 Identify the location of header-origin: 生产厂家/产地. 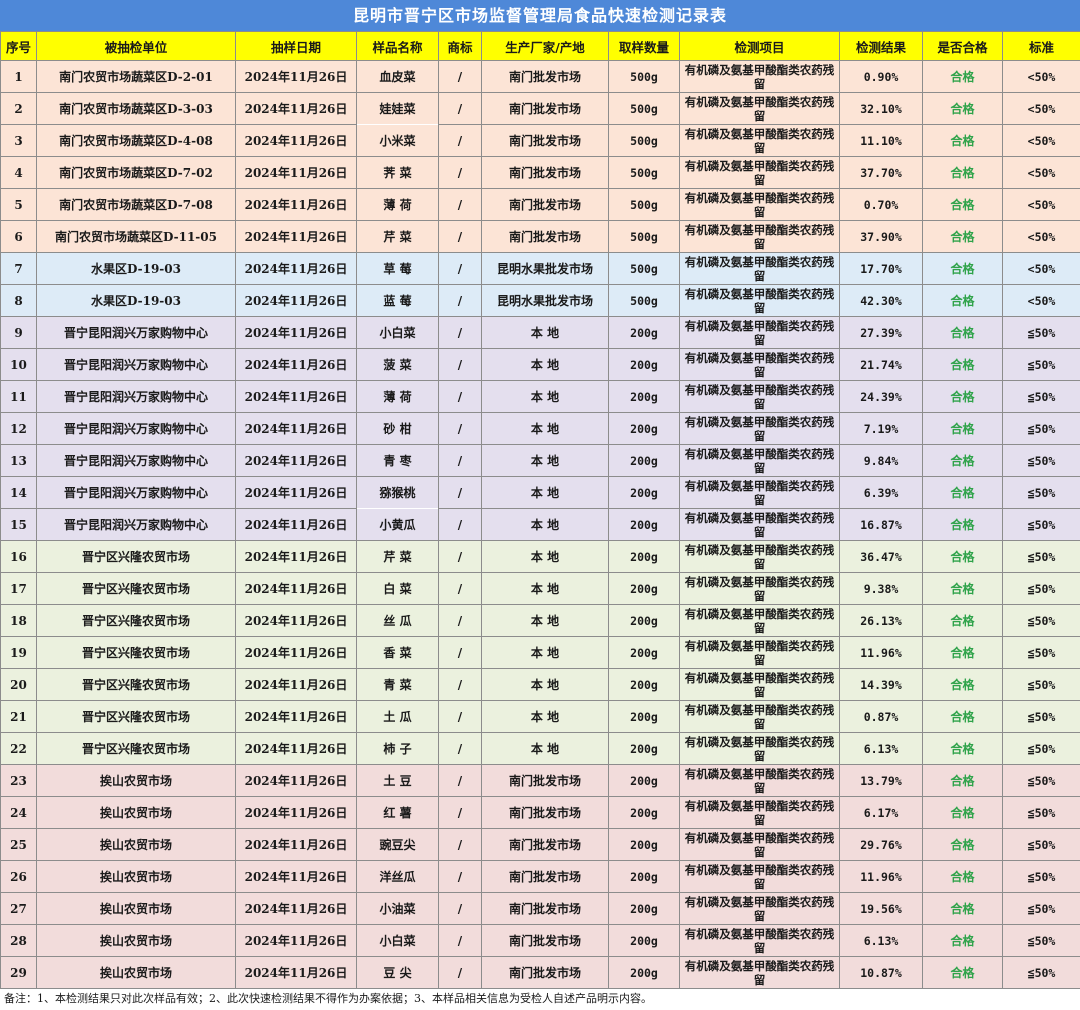
(545, 46).